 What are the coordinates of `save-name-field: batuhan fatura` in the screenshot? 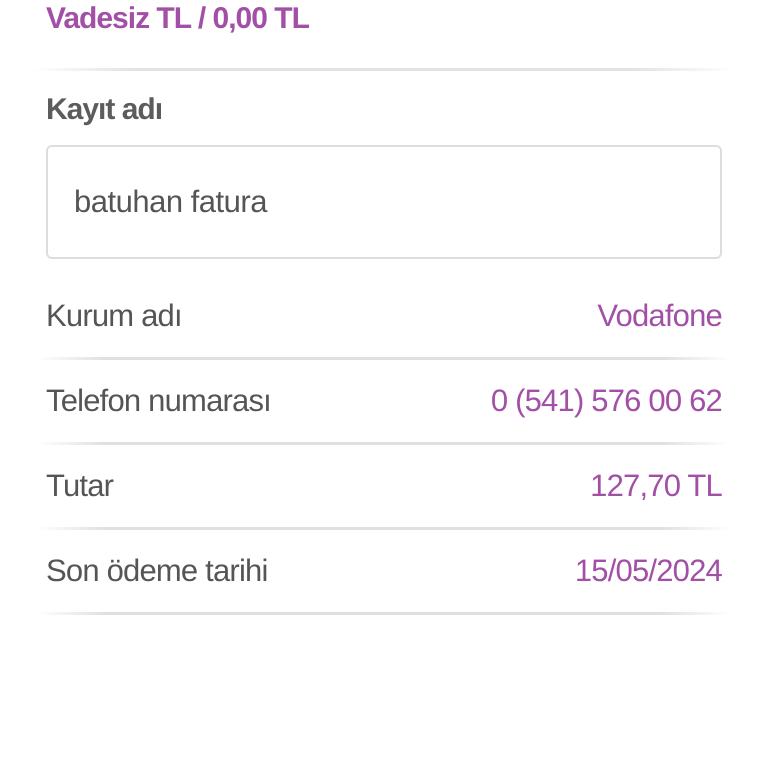 It's located at (384, 202).